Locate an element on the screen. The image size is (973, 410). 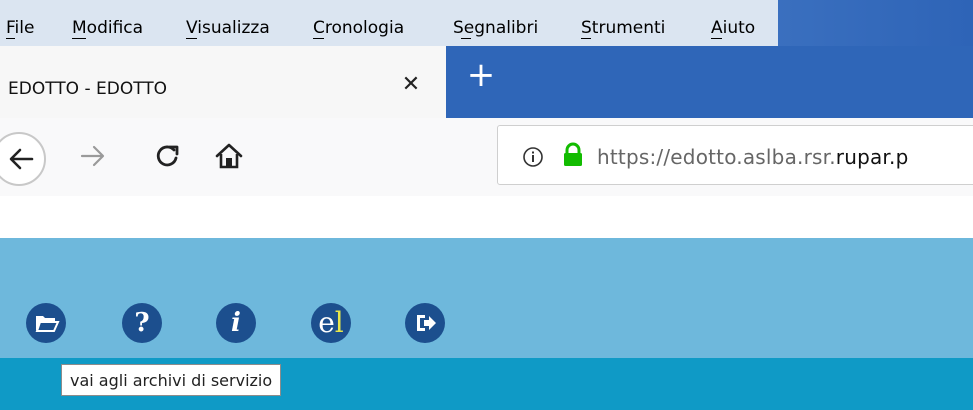
url-text: https://edotto.aslba.rsr.rupar.p is located at coordinates (752, 157).